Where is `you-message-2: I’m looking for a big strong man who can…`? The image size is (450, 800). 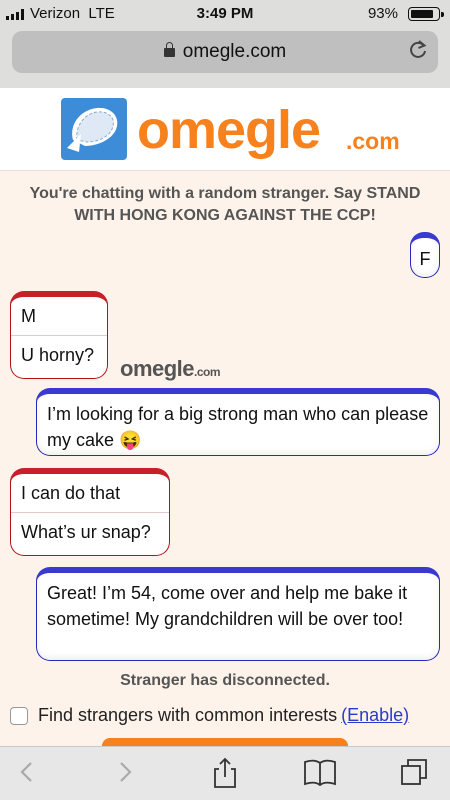 you-message-2: I’m looking for a big strong man who can… is located at coordinates (238, 422).